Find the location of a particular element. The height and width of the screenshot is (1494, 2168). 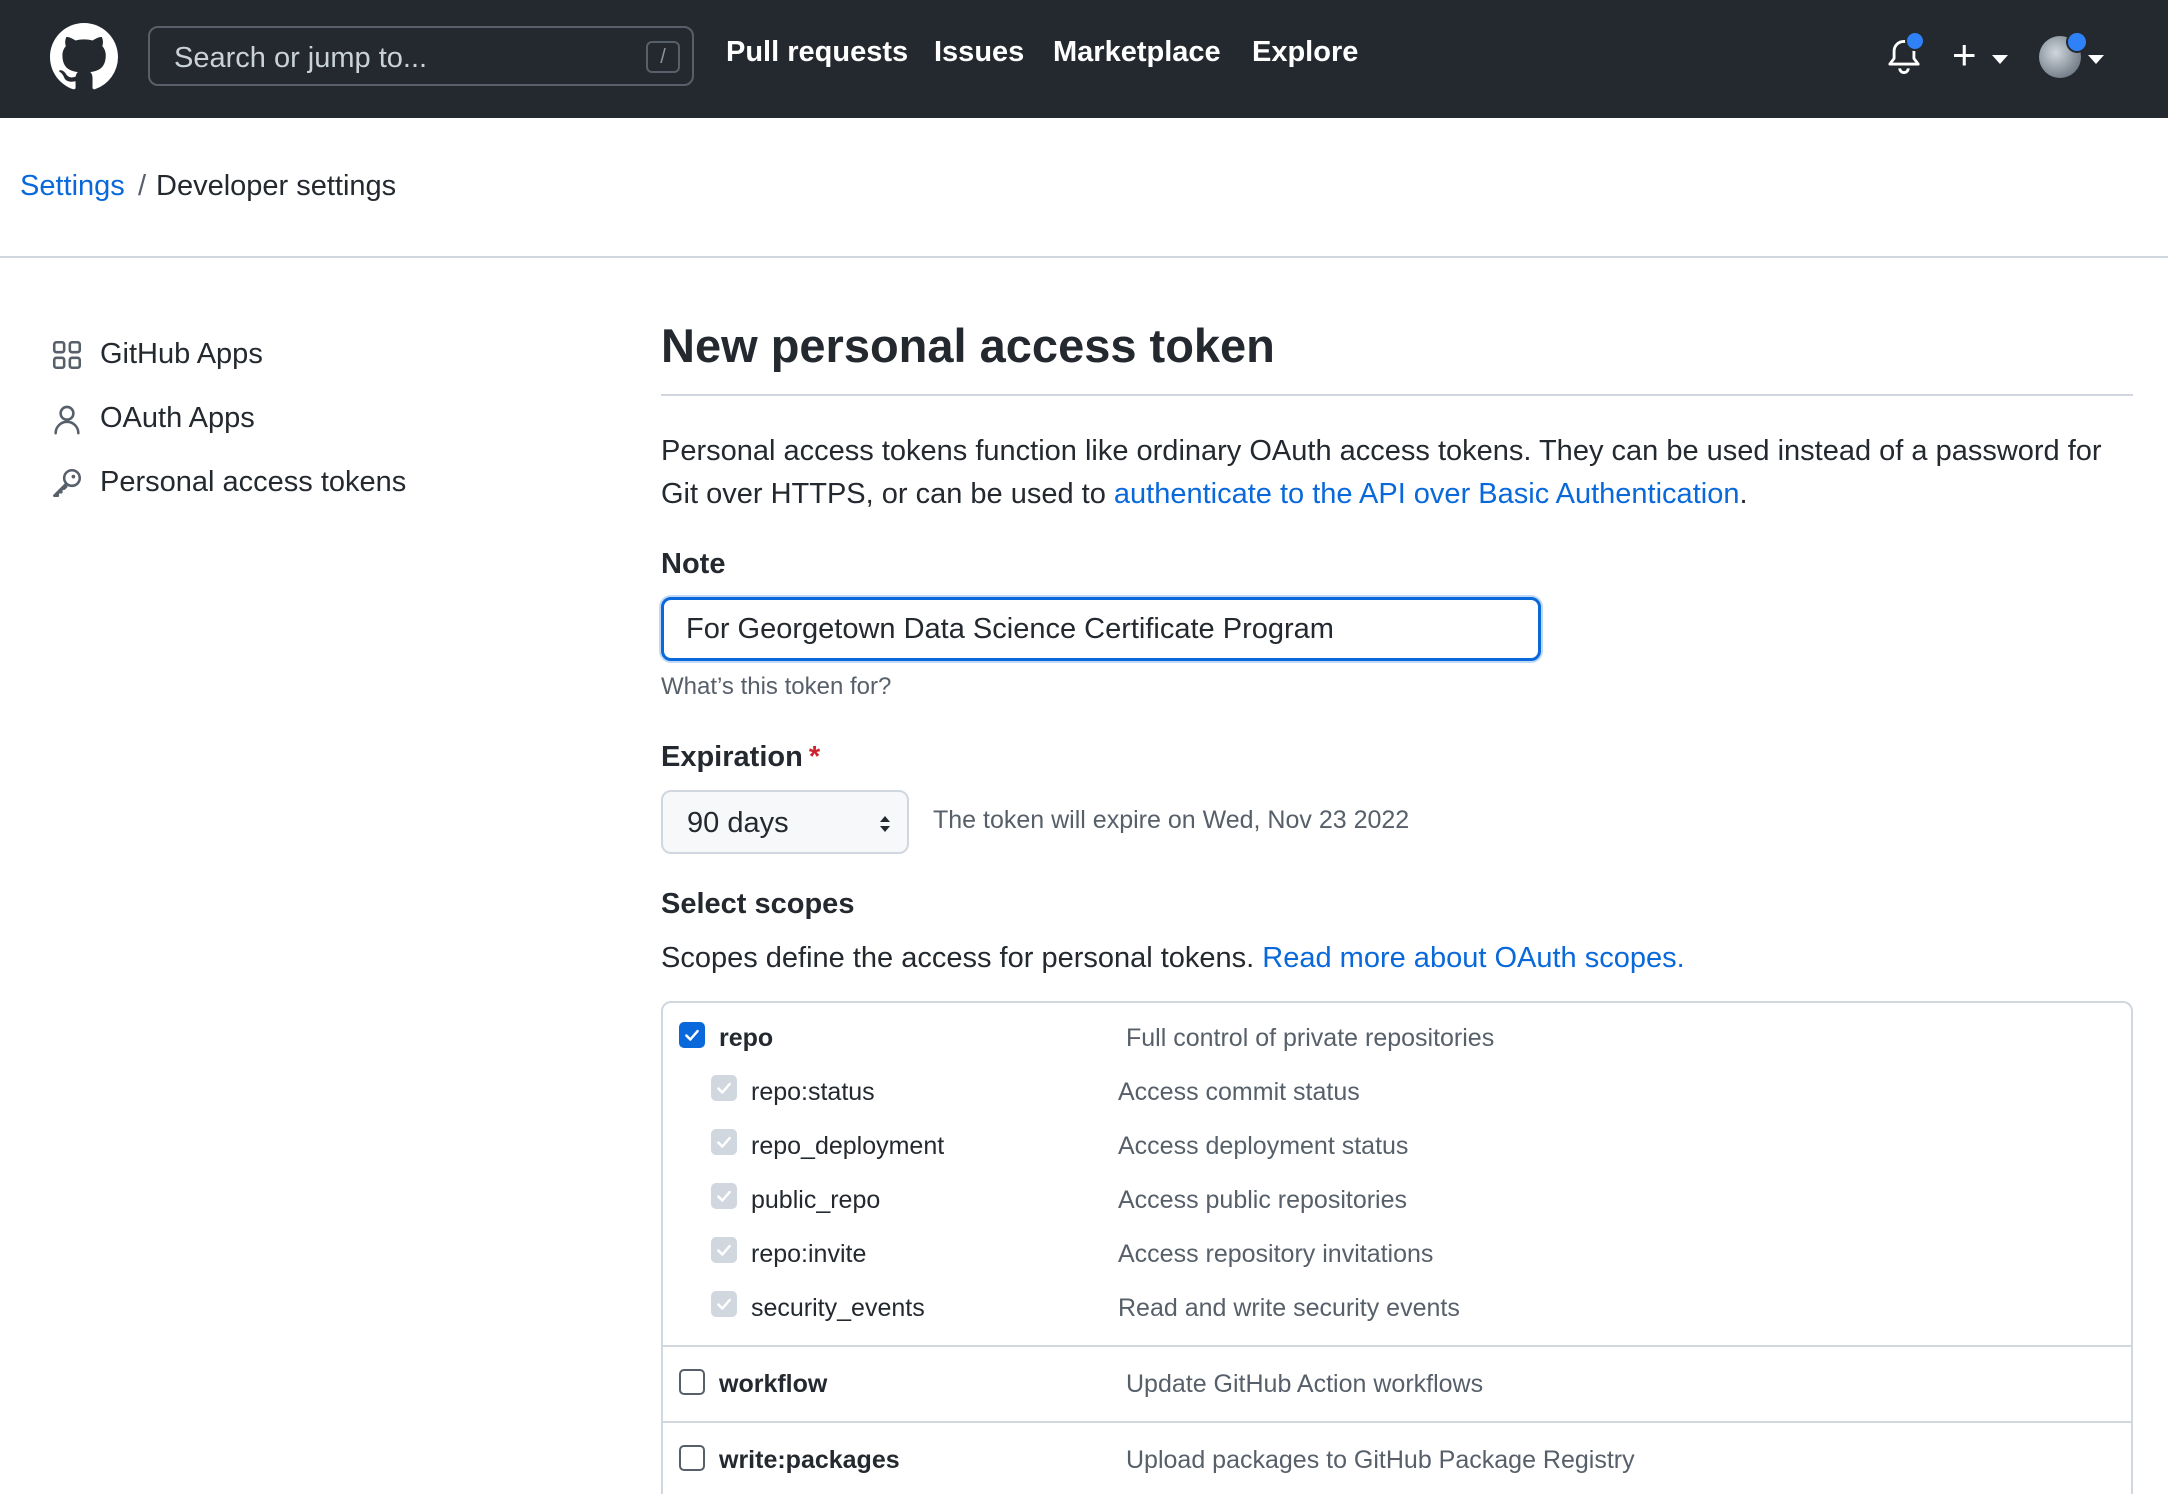

repo-checkbox is located at coordinates (692, 1035).